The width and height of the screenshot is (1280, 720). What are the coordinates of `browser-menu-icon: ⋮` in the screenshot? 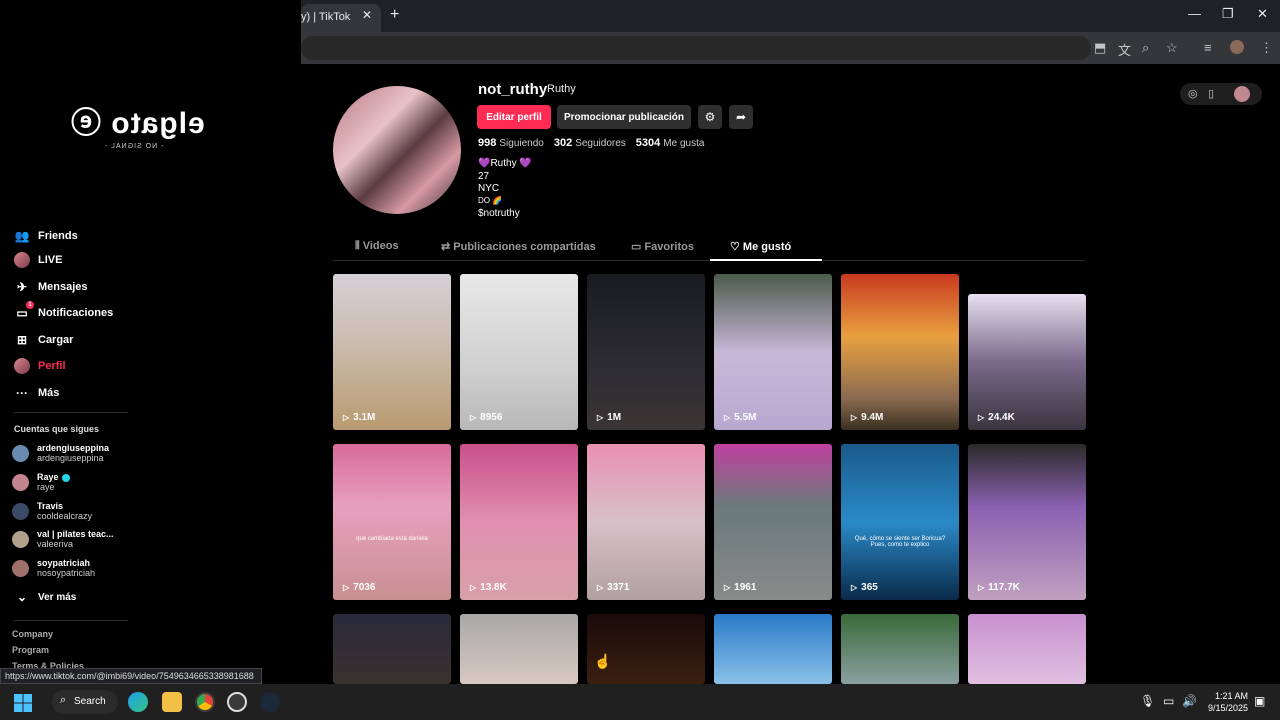 It's located at (1266, 48).